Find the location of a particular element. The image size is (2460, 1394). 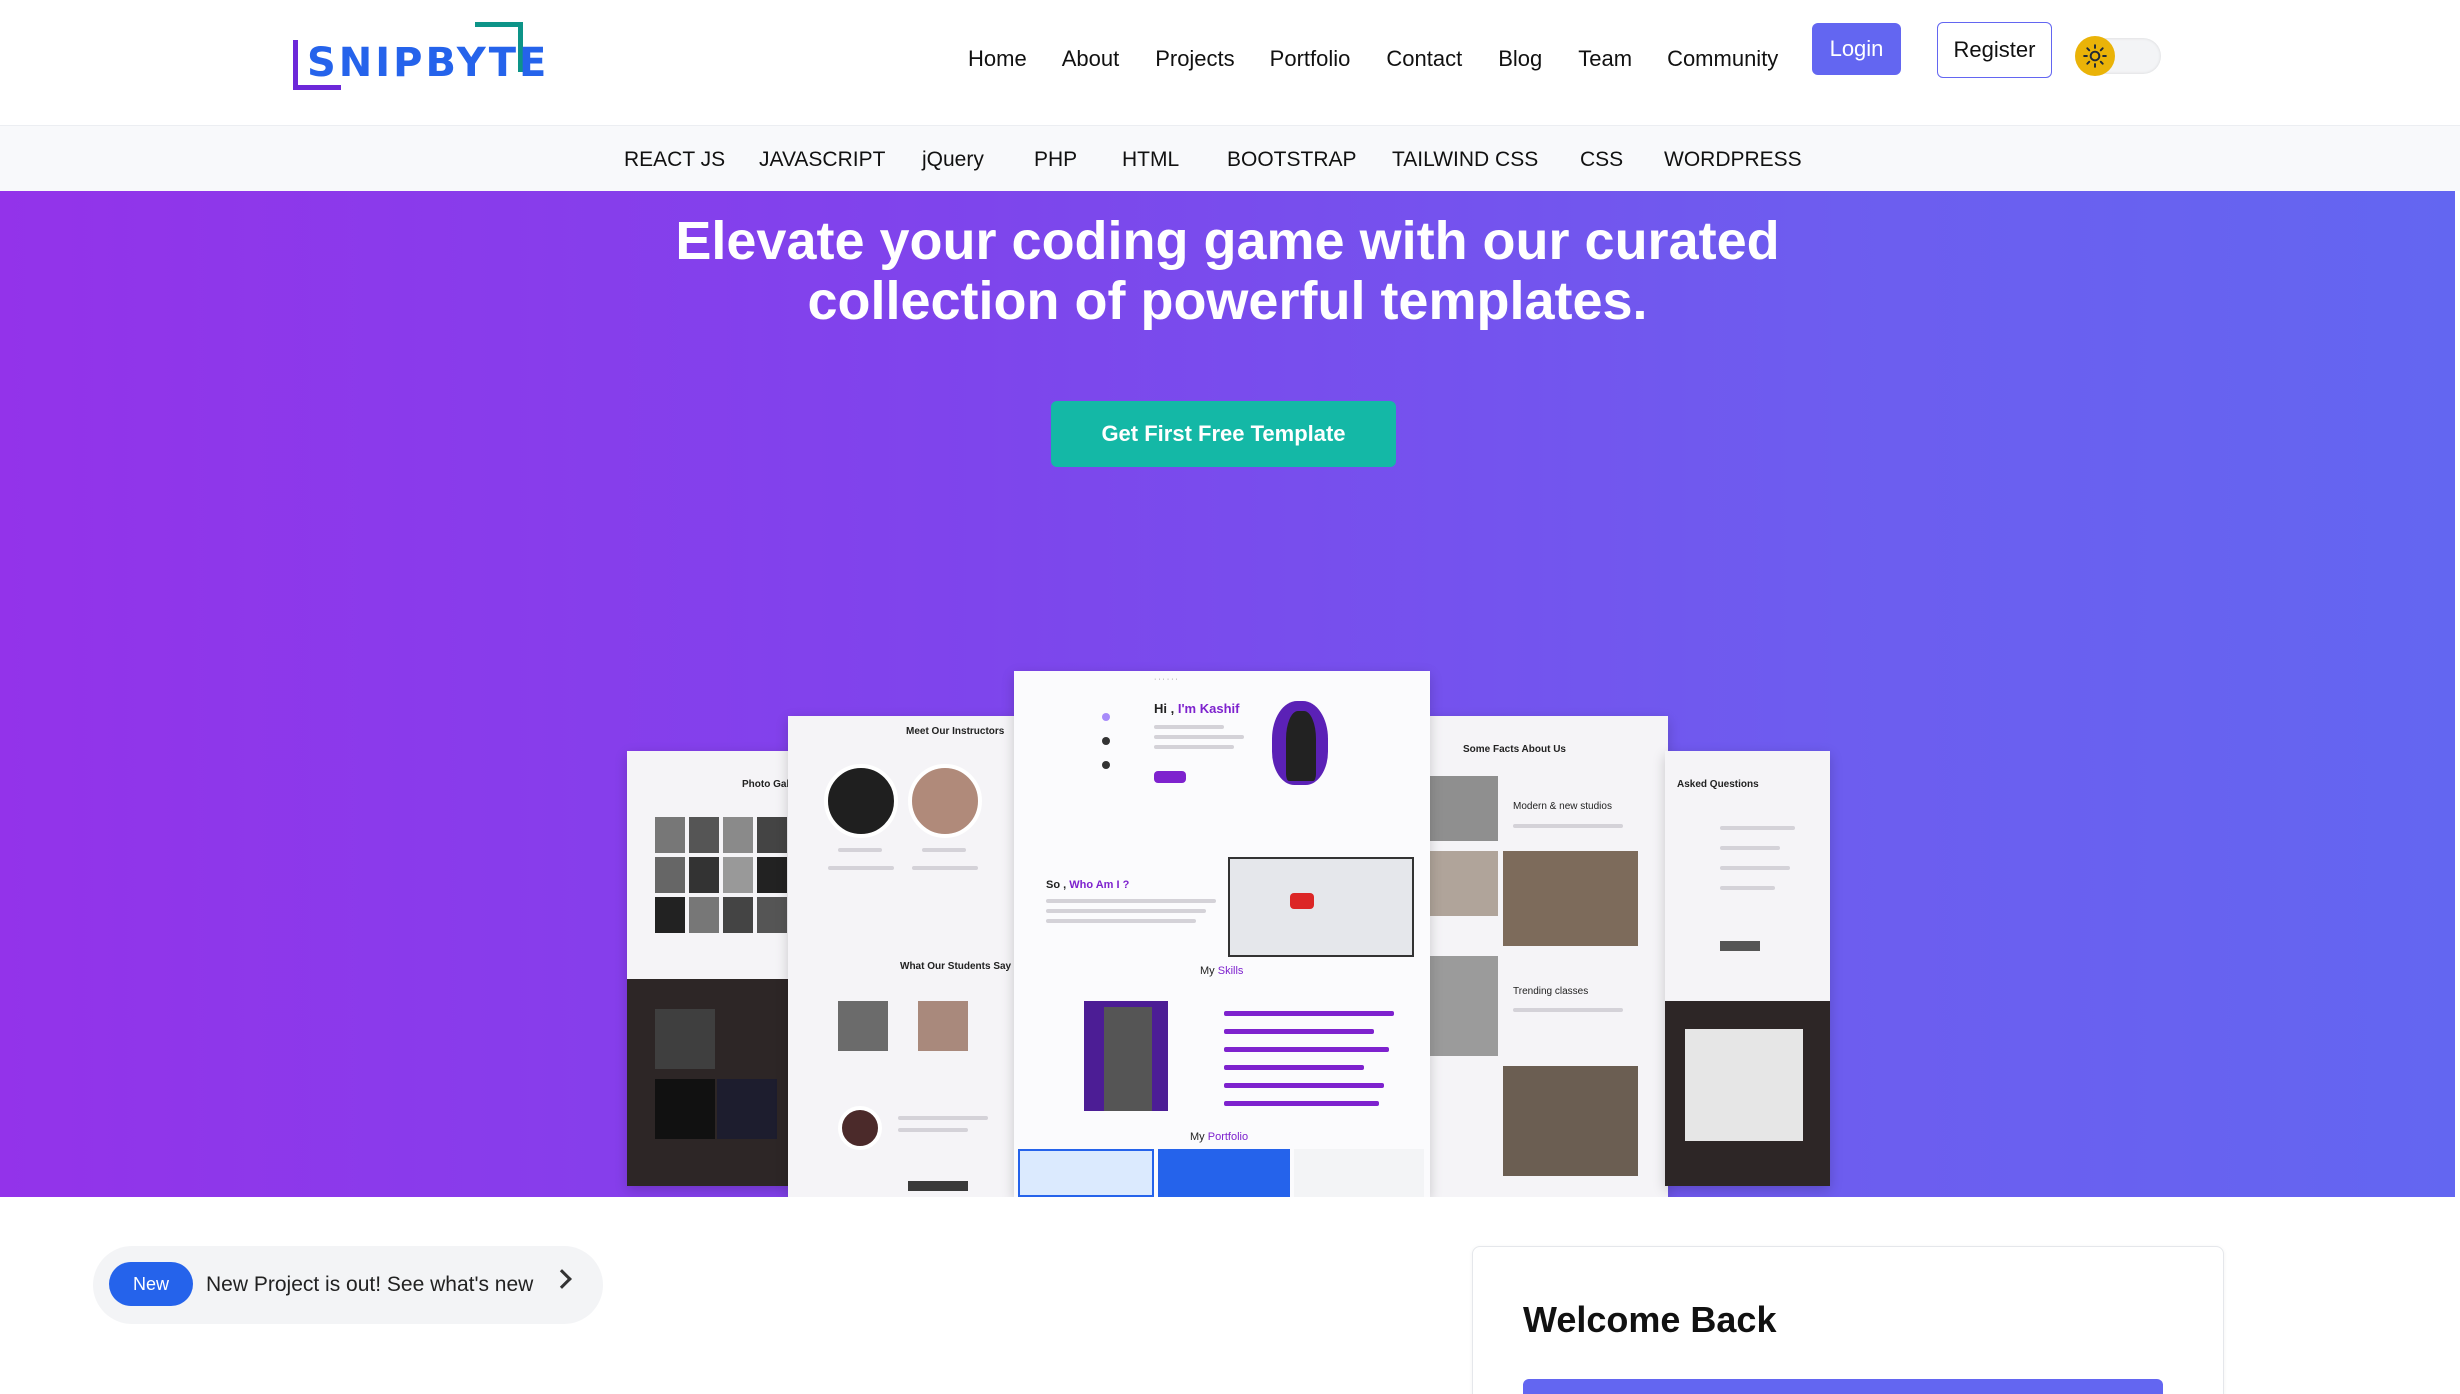

preview-navbar: · · · · · · is located at coordinates (1166, 679).